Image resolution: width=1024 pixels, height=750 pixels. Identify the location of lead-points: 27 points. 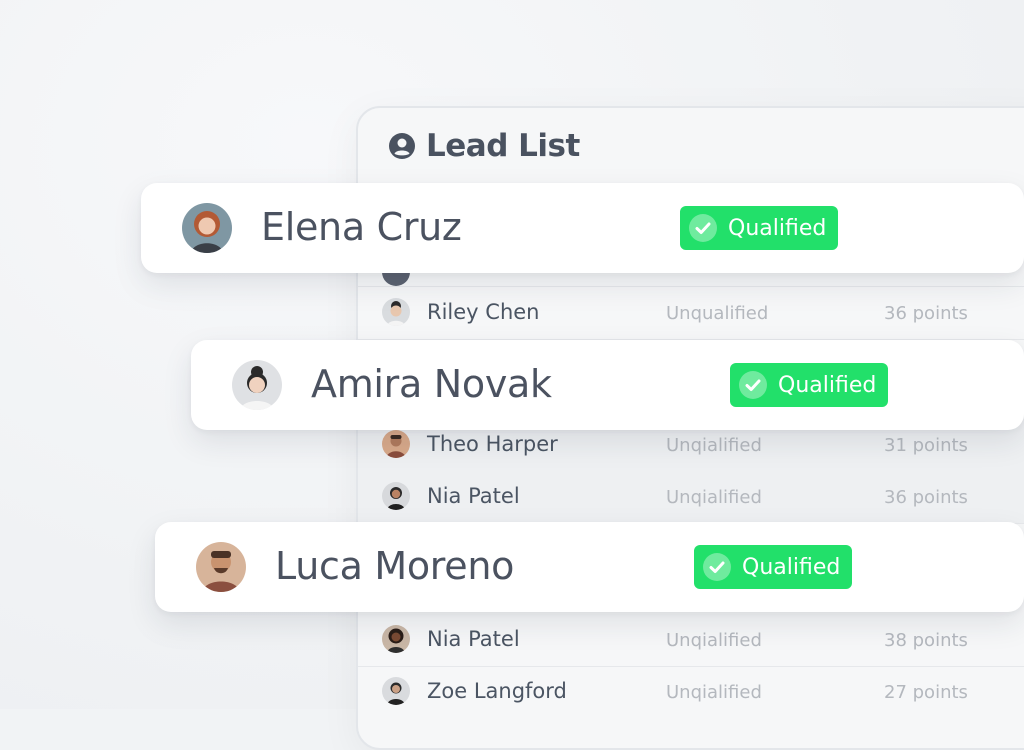
(926, 692).